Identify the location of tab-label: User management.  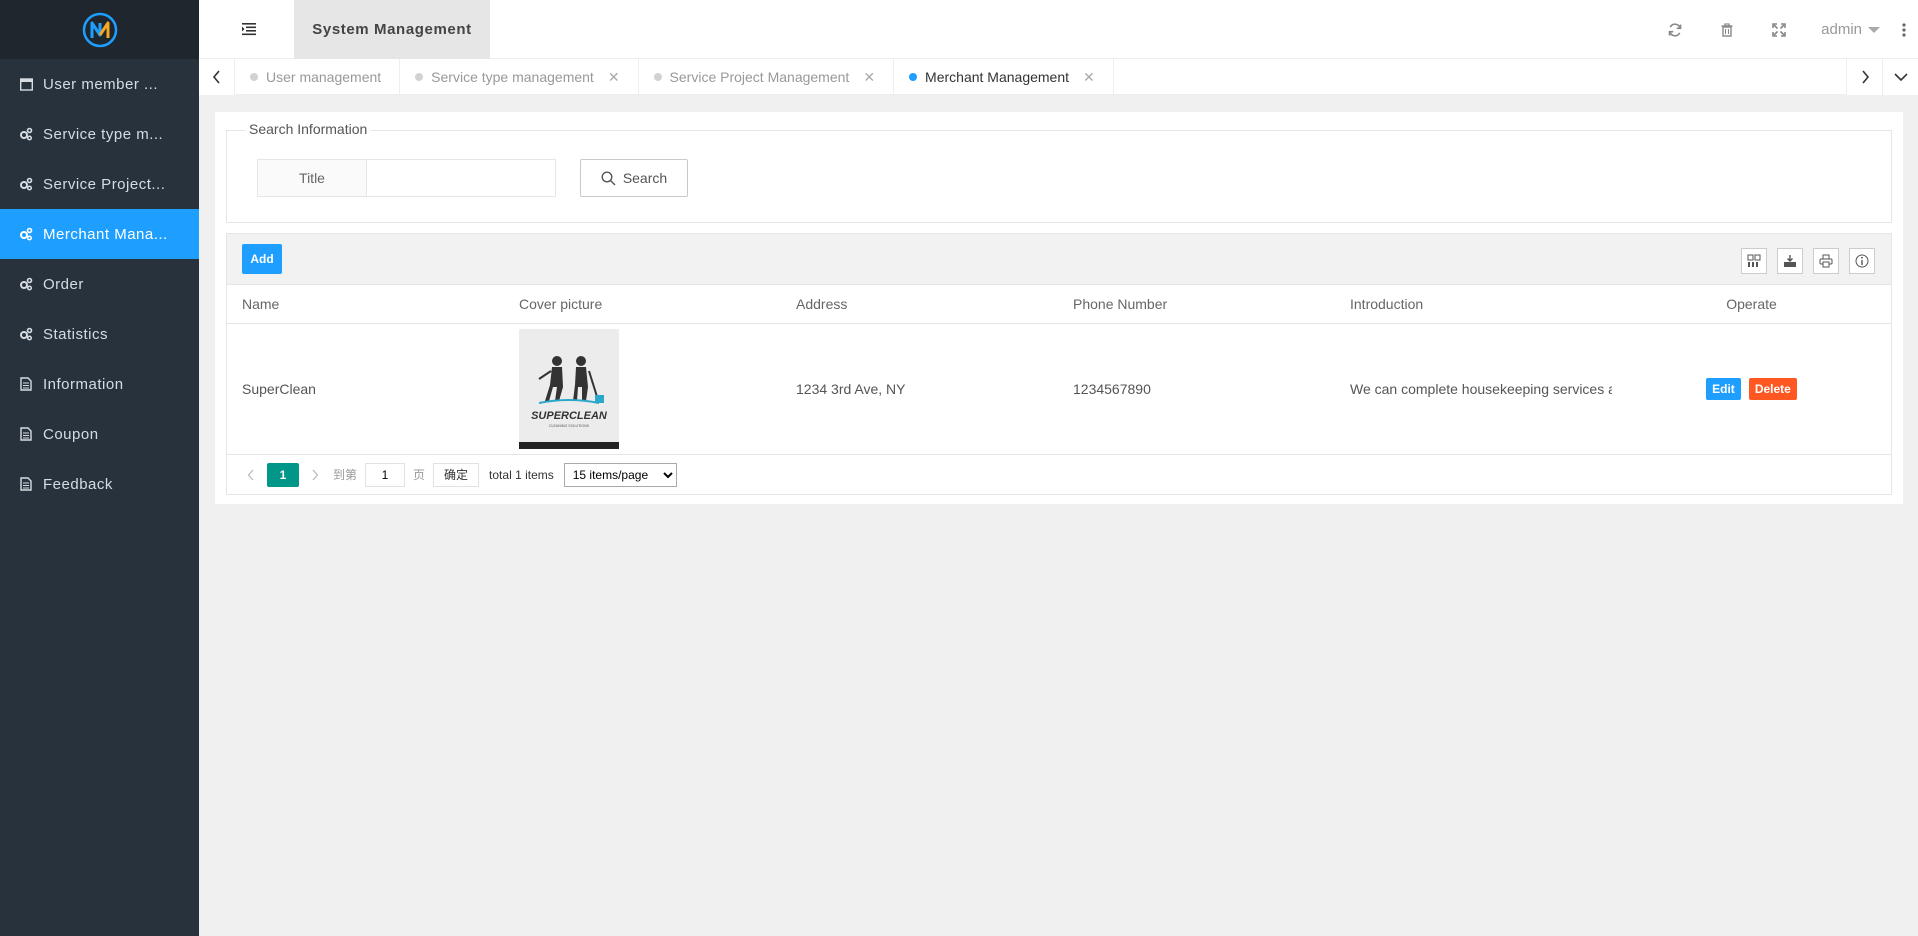
(324, 77).